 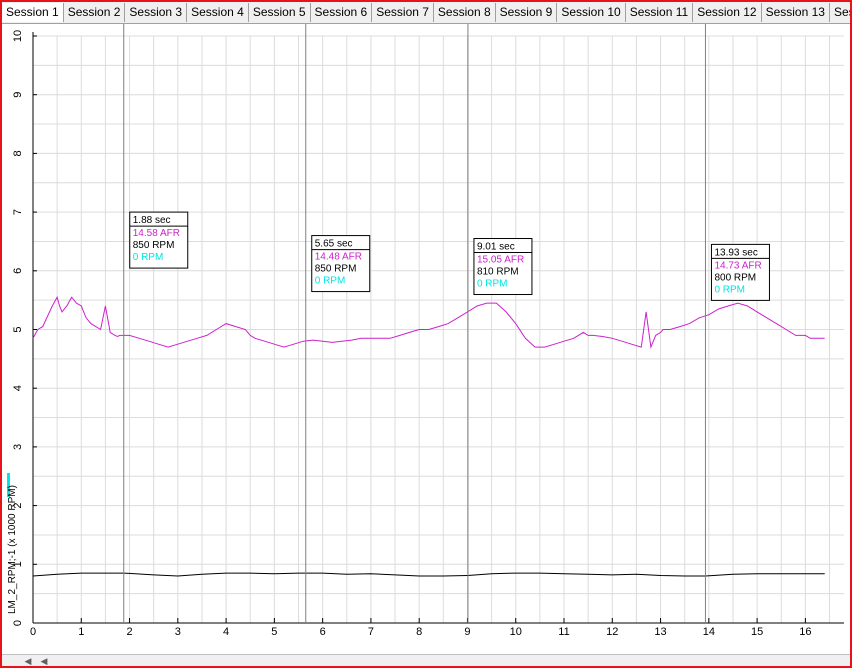 What do you see at coordinates (33, 632) in the screenshot?
I see `x-tick-label: 0` at bounding box center [33, 632].